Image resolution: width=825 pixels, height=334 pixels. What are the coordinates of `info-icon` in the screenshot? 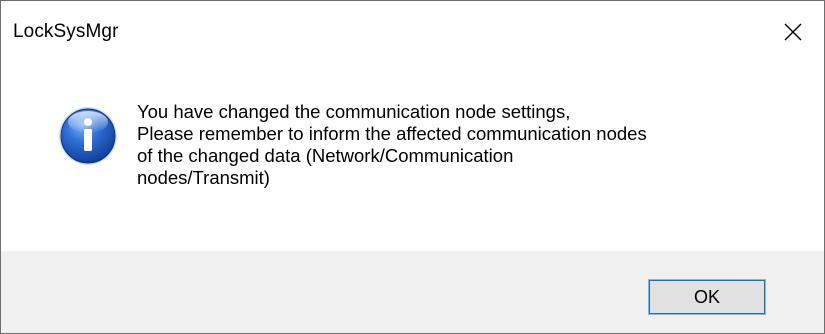 It's located at (88, 136).